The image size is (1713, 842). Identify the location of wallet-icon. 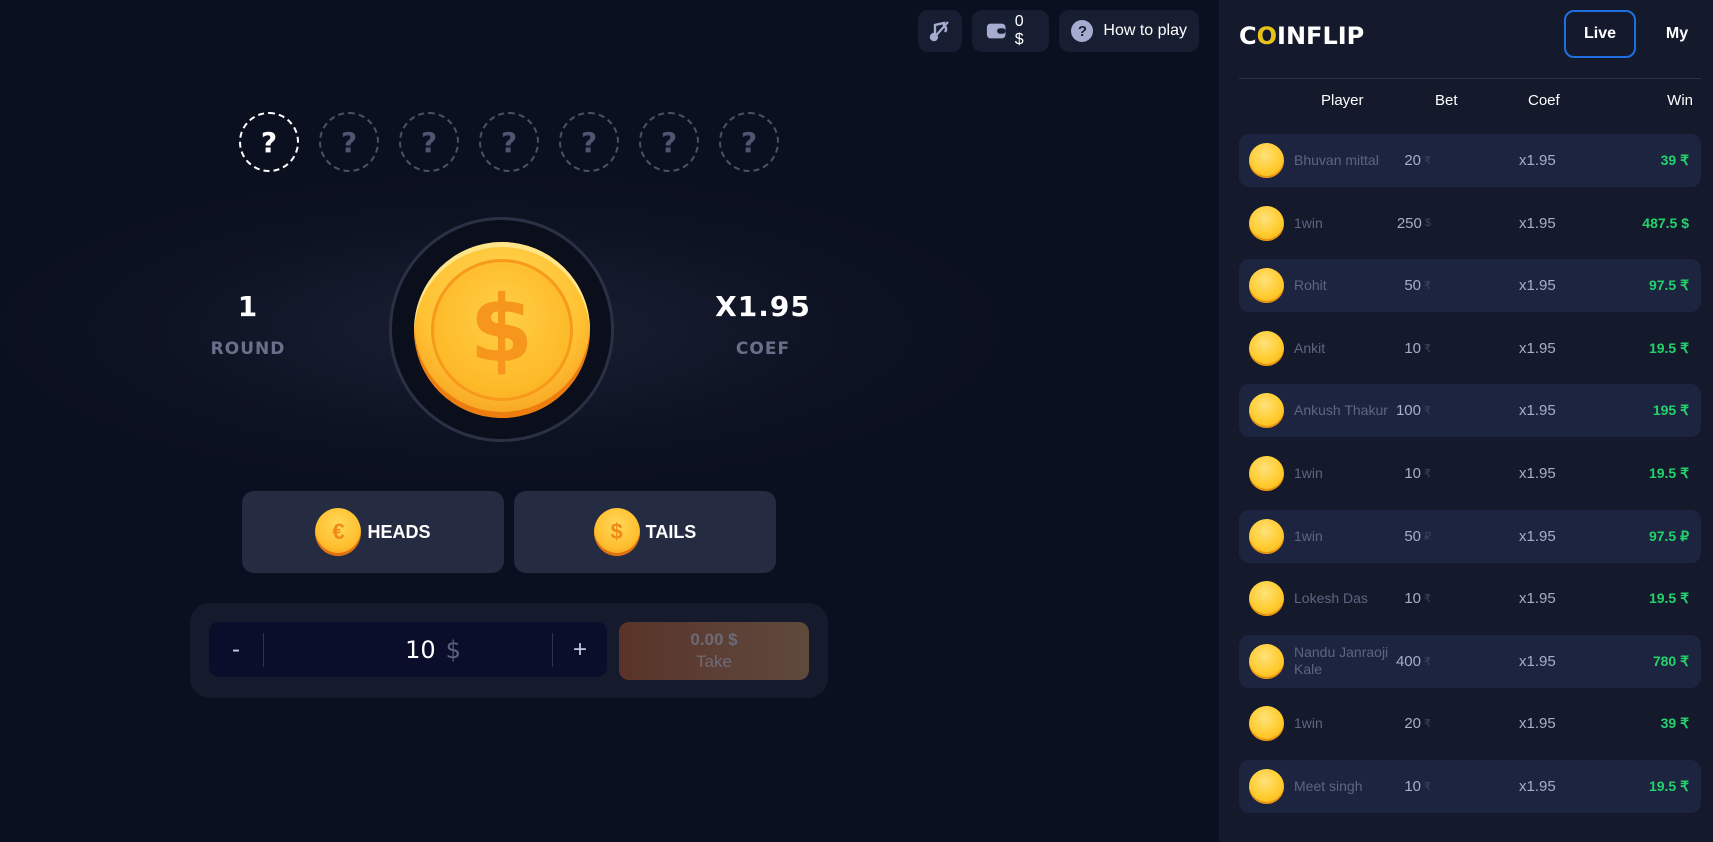
(996, 31).